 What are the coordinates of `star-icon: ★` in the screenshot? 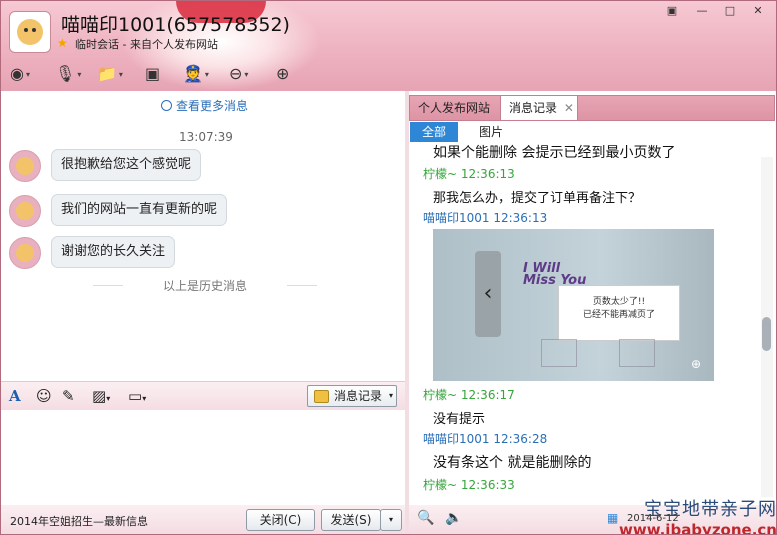 It's located at (62, 43).